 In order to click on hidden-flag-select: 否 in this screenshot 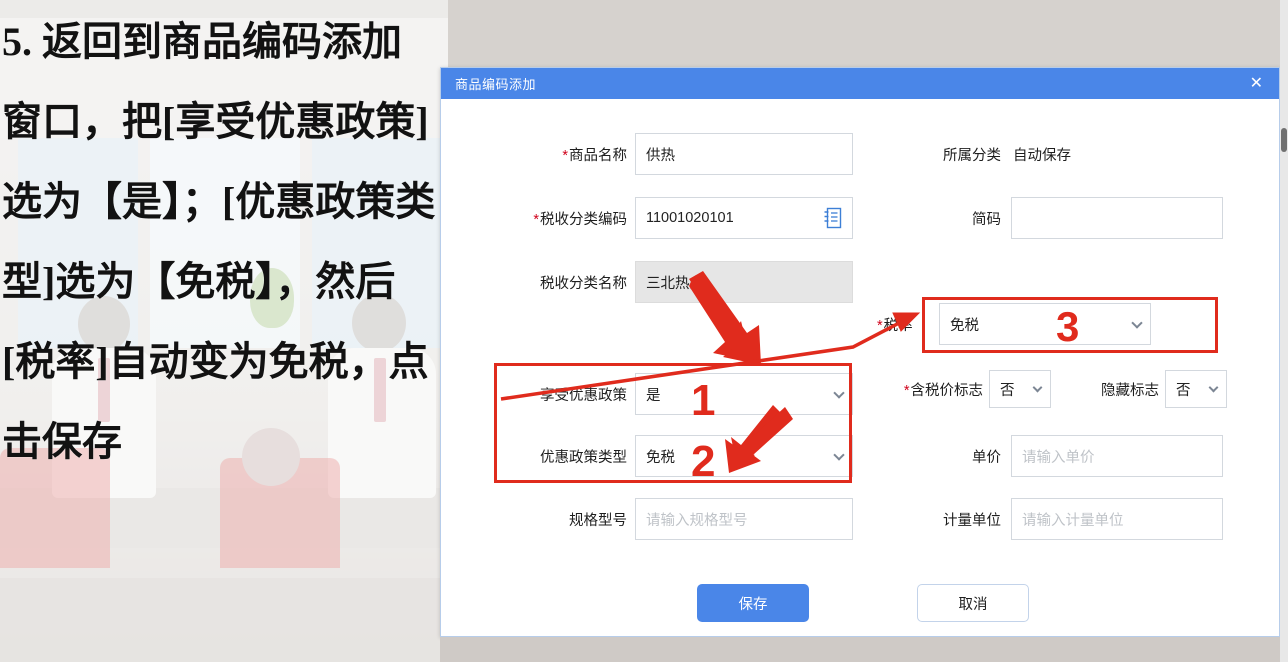, I will do `click(1196, 389)`.